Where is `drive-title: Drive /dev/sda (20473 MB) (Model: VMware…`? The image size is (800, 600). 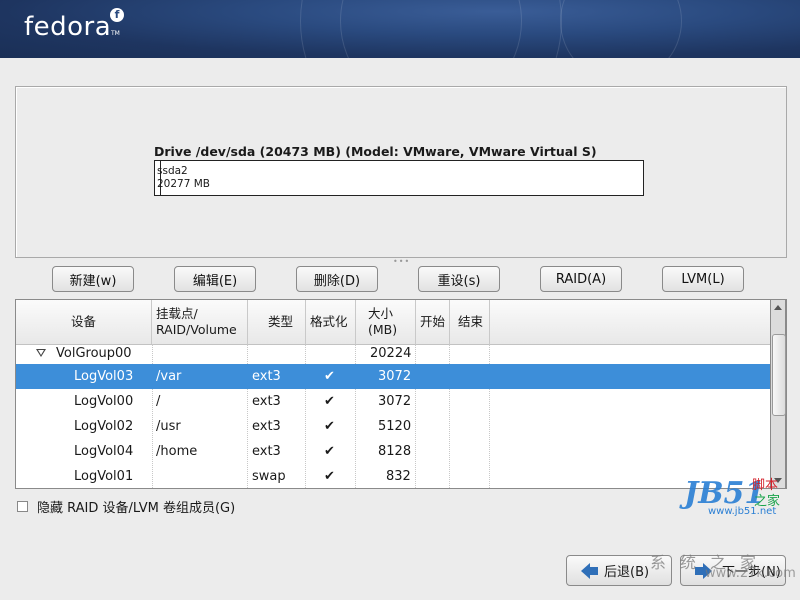
drive-title: Drive /dev/sda (20473 MB) (Model: VMware… is located at coordinates (375, 151).